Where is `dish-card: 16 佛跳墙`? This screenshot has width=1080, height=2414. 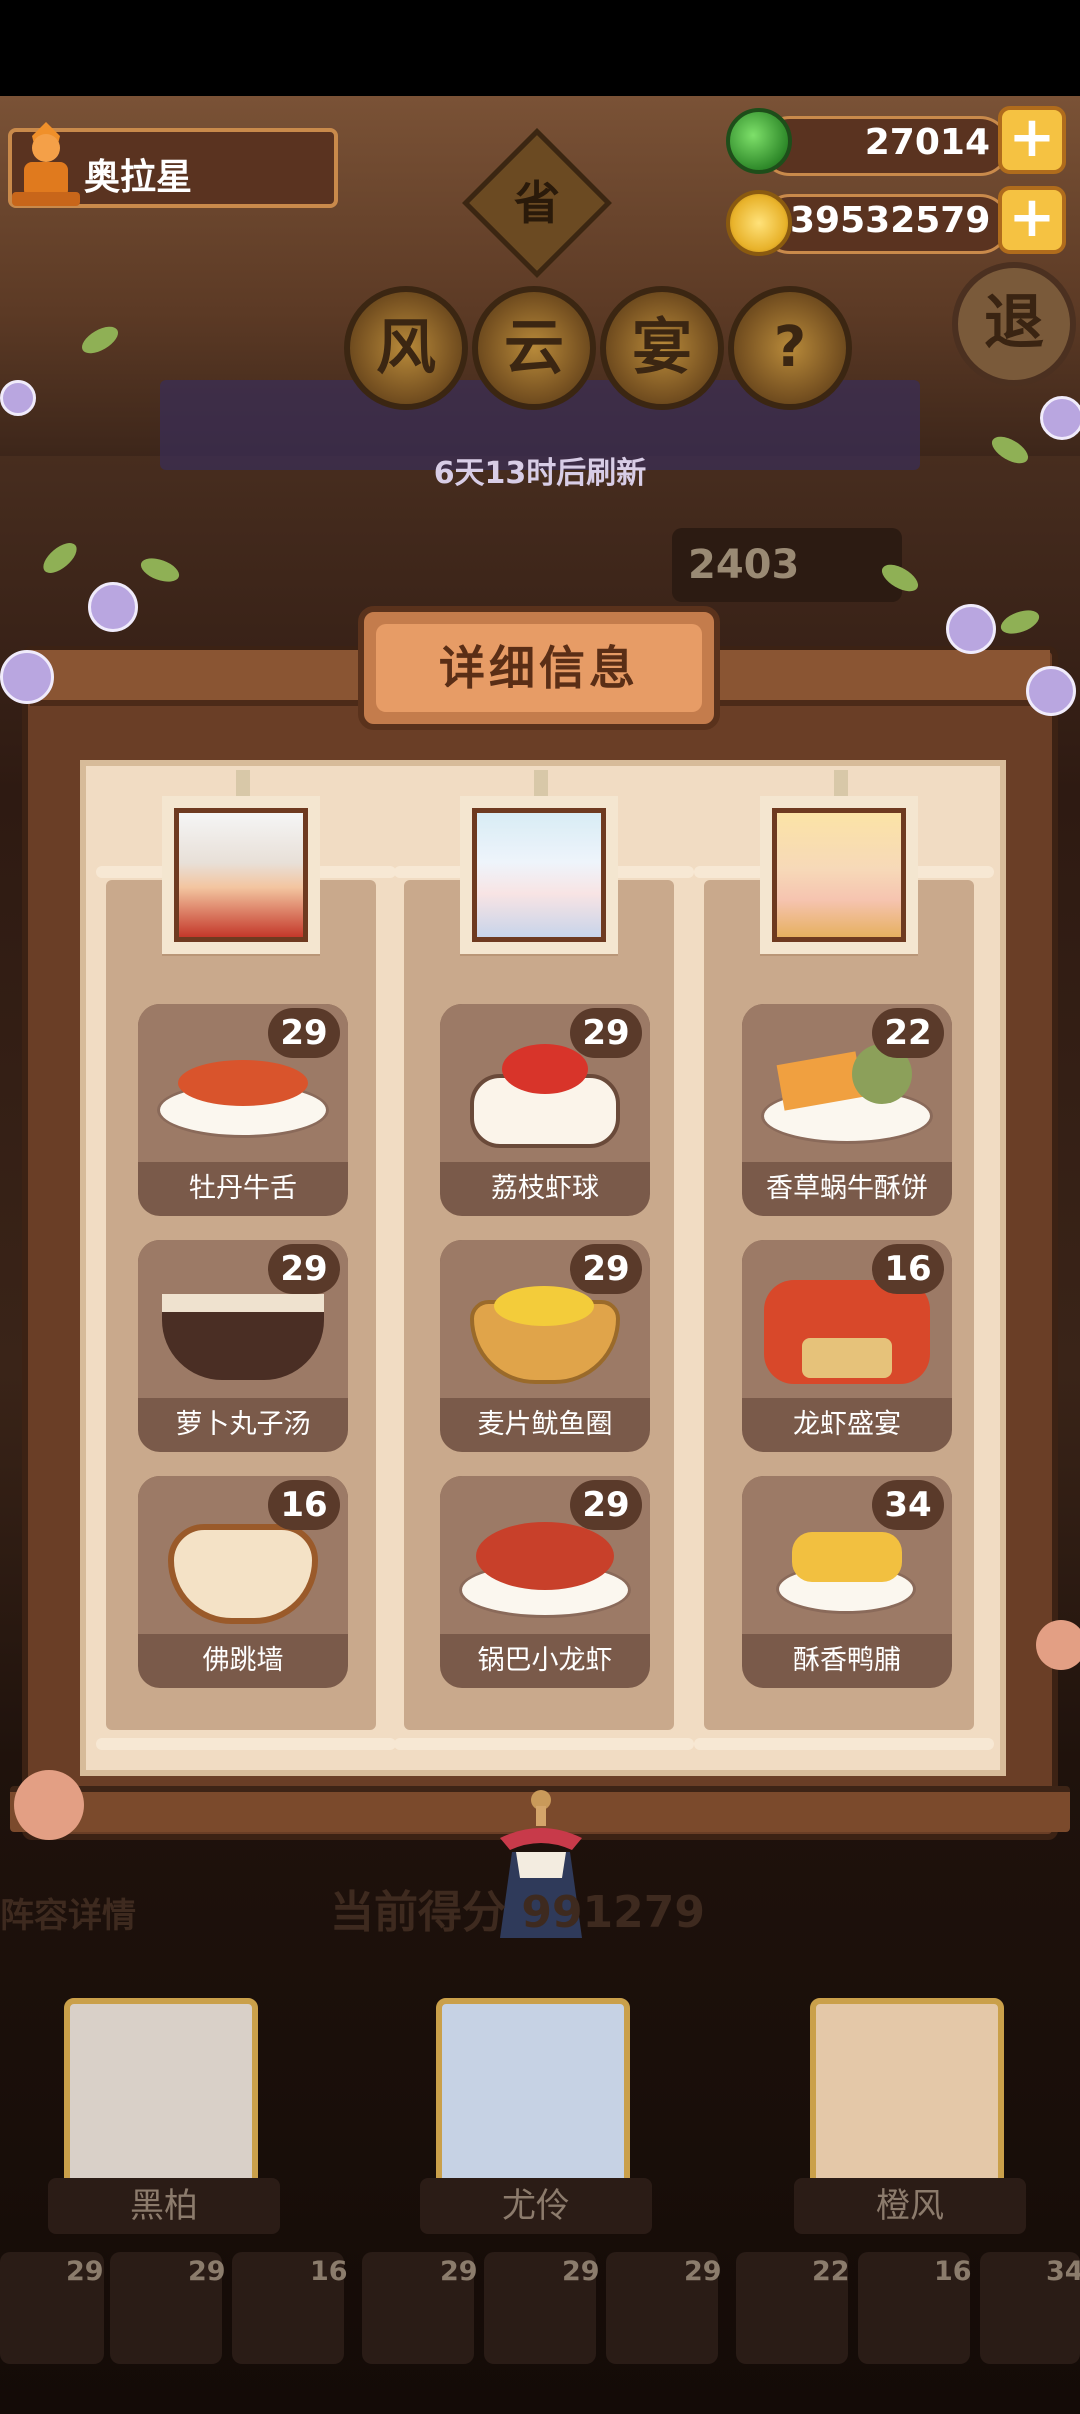 dish-card: 16 佛跳墙 is located at coordinates (243, 1582).